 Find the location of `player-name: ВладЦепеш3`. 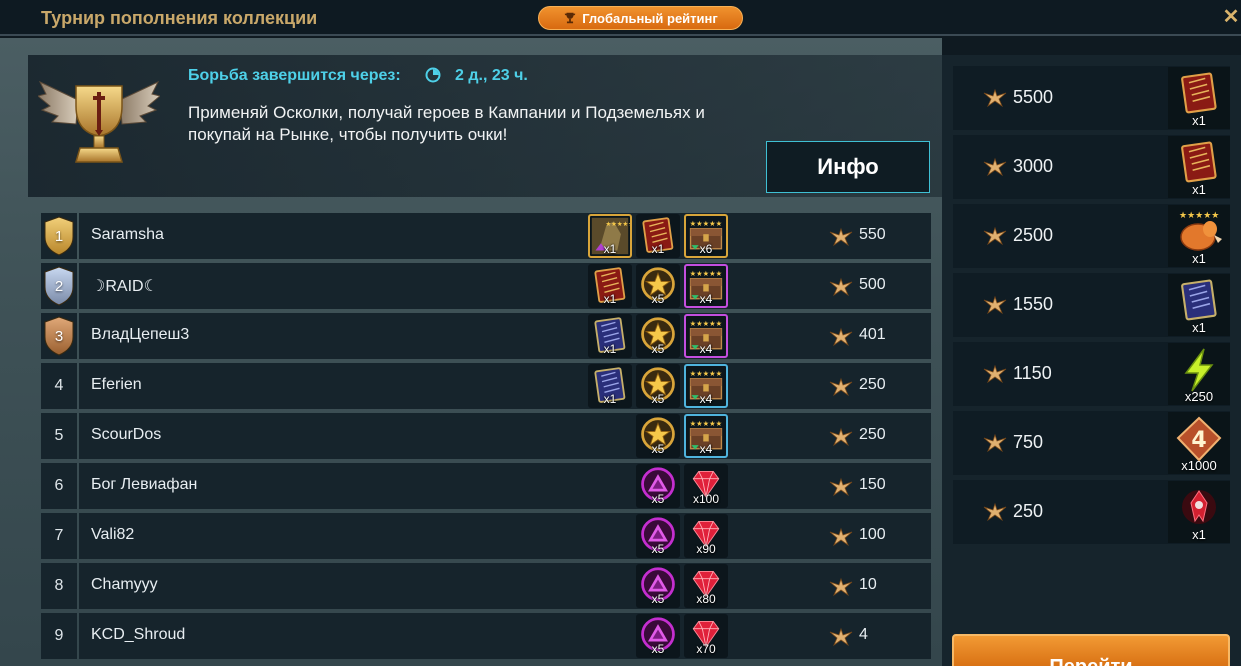

player-name: ВладЦепеш3 is located at coordinates (140, 335).